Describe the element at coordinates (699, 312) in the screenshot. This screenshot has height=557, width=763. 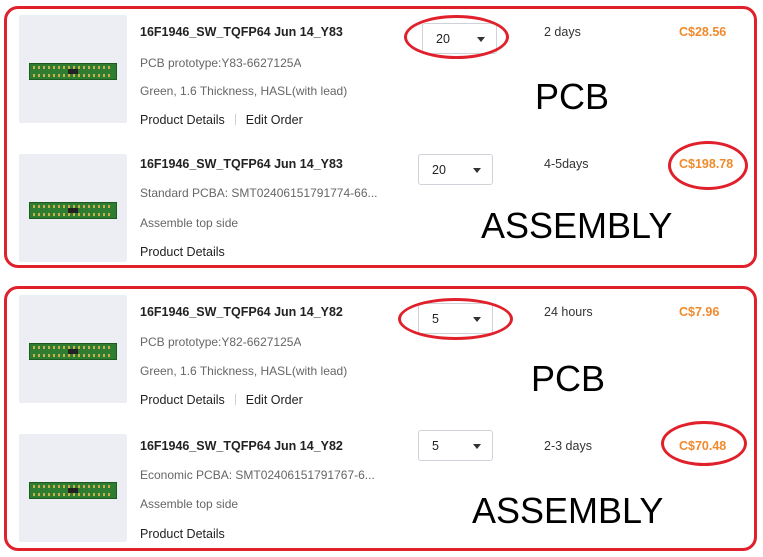
I see `item-price: C$7.96` at that location.